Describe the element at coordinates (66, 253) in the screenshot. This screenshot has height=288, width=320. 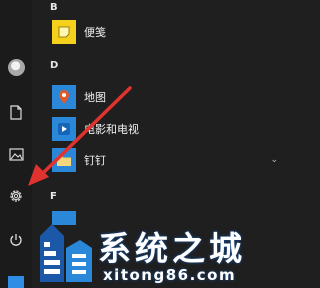
I see `castle-logo-icon` at that location.